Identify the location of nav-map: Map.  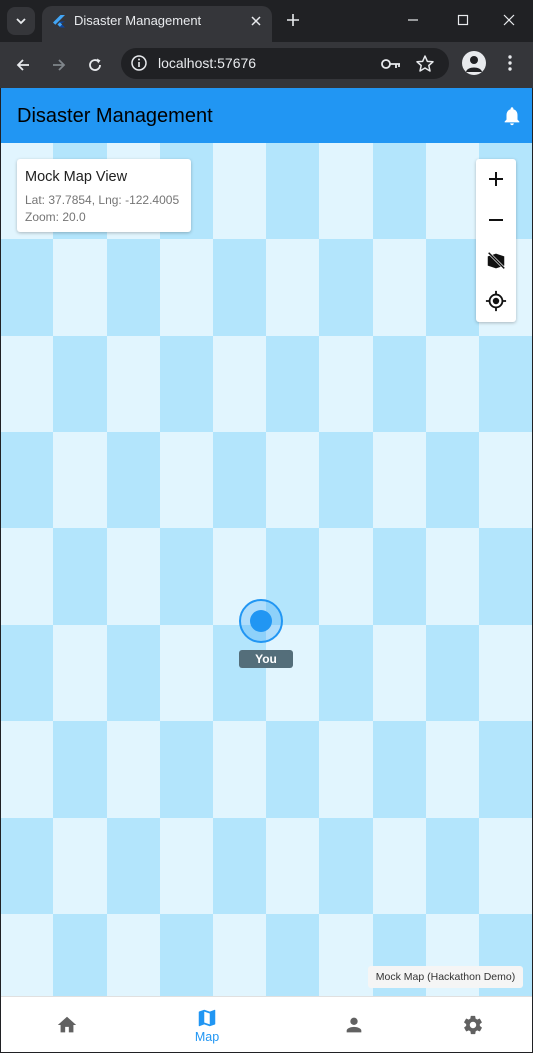
(207, 1025).